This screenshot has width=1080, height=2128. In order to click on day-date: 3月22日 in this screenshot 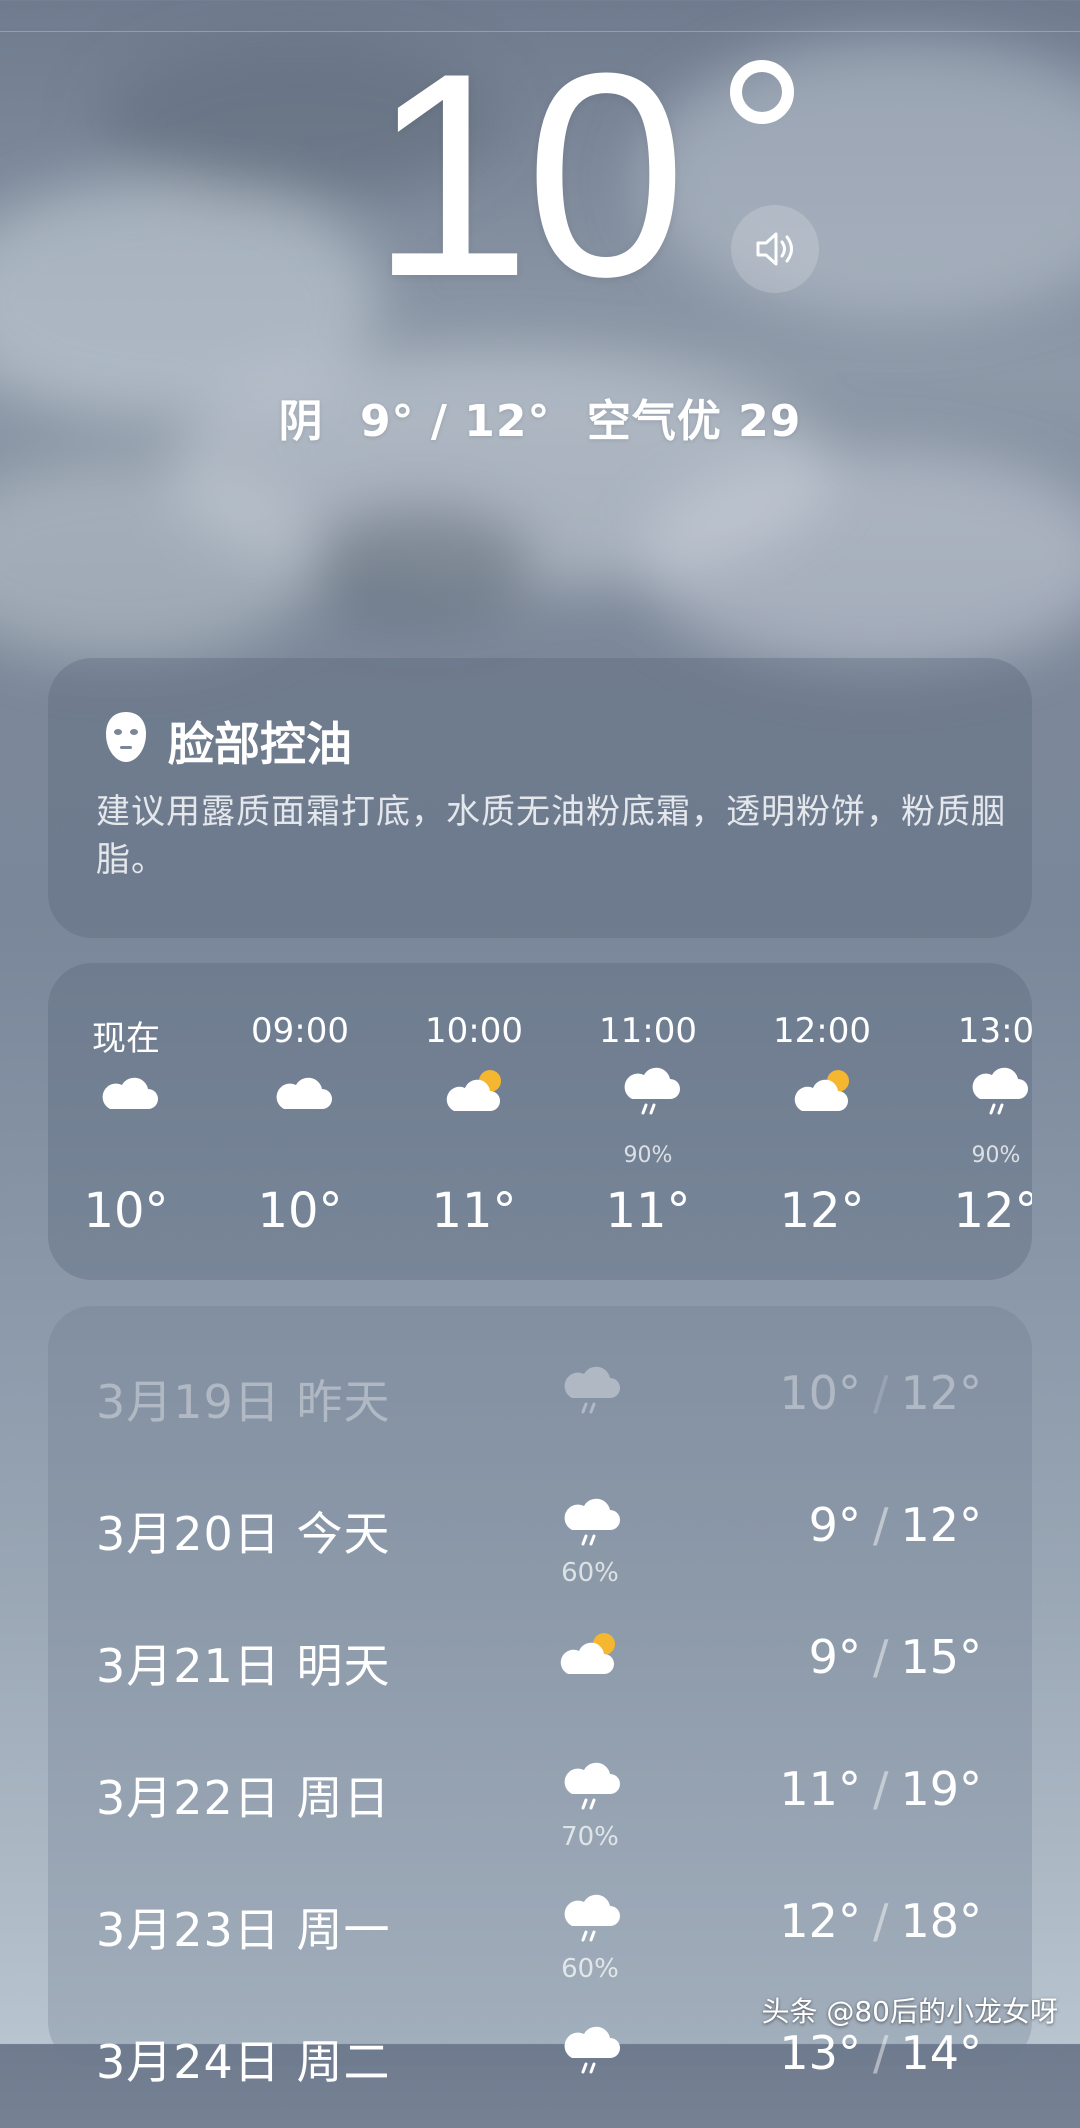, I will do `click(188, 1798)`.